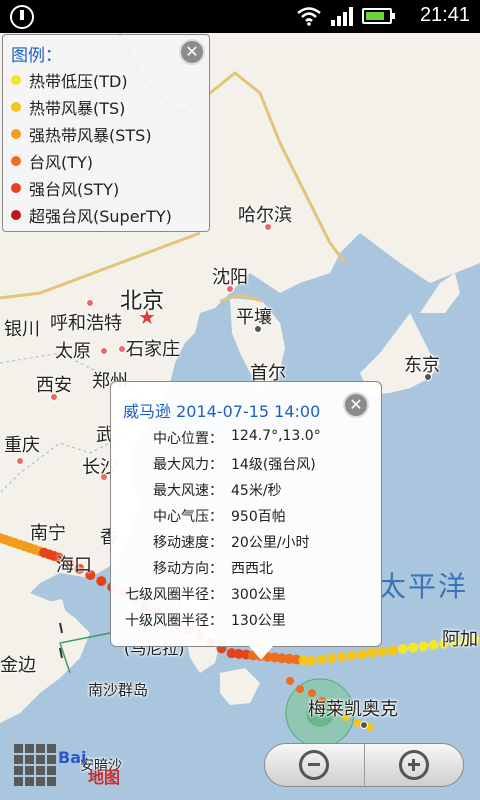 This screenshot has width=480, height=800. I want to click on city-palau: 梅莱凯奥克, so click(353, 709).